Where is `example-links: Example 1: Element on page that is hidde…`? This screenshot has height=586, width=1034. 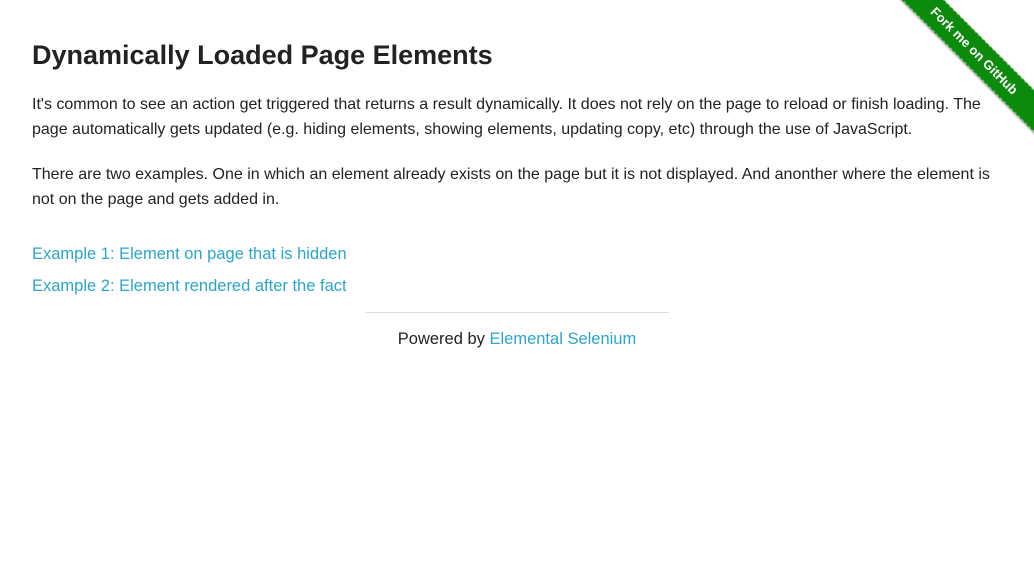
example-links: Example 1: Element on page that is hidde… is located at coordinates (517, 270).